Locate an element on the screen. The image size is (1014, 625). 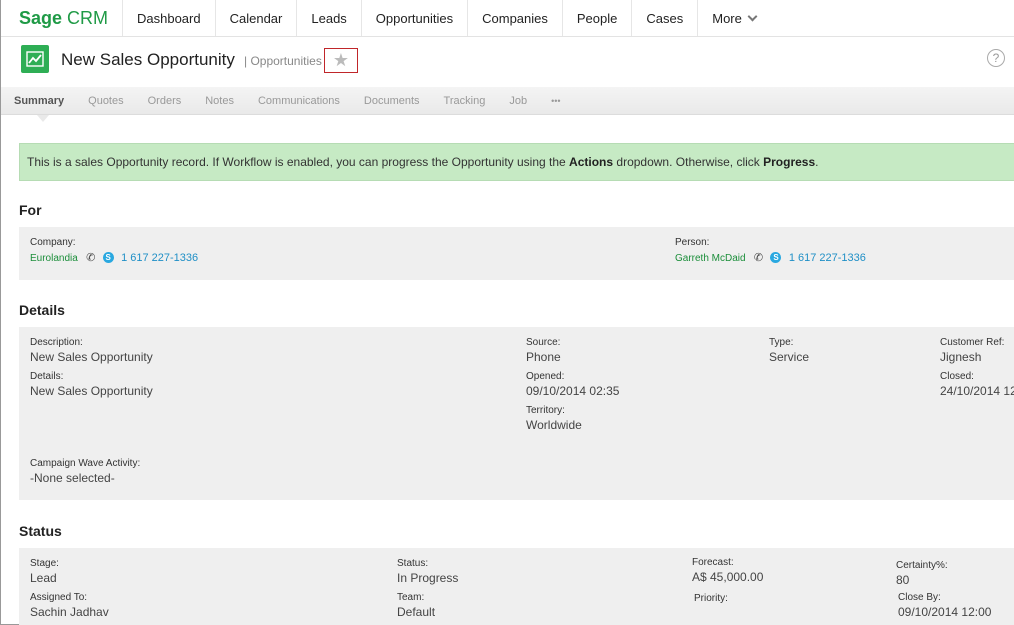
page-title: New Sales Opportunity is located at coordinates (148, 59).